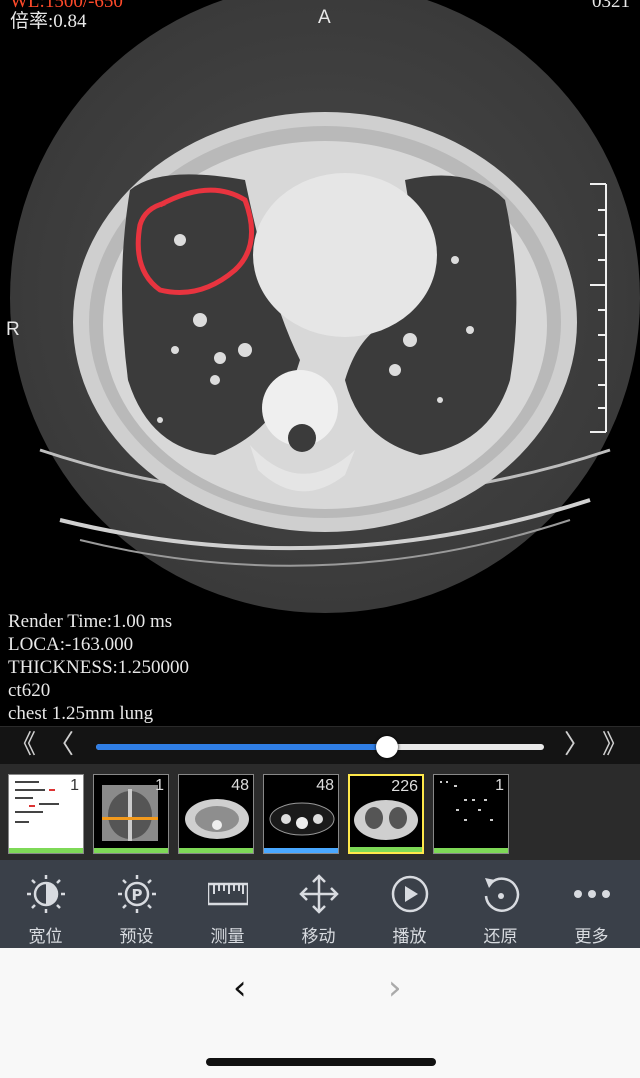 Image resolution: width=640 pixels, height=1078 pixels. I want to click on move-icon, so click(319, 894).